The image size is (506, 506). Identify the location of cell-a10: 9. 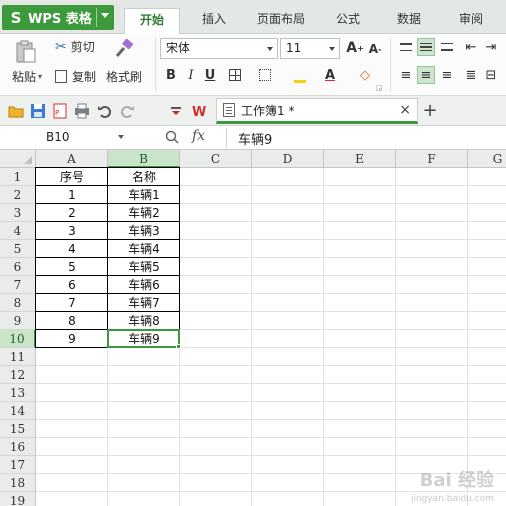
(72, 339).